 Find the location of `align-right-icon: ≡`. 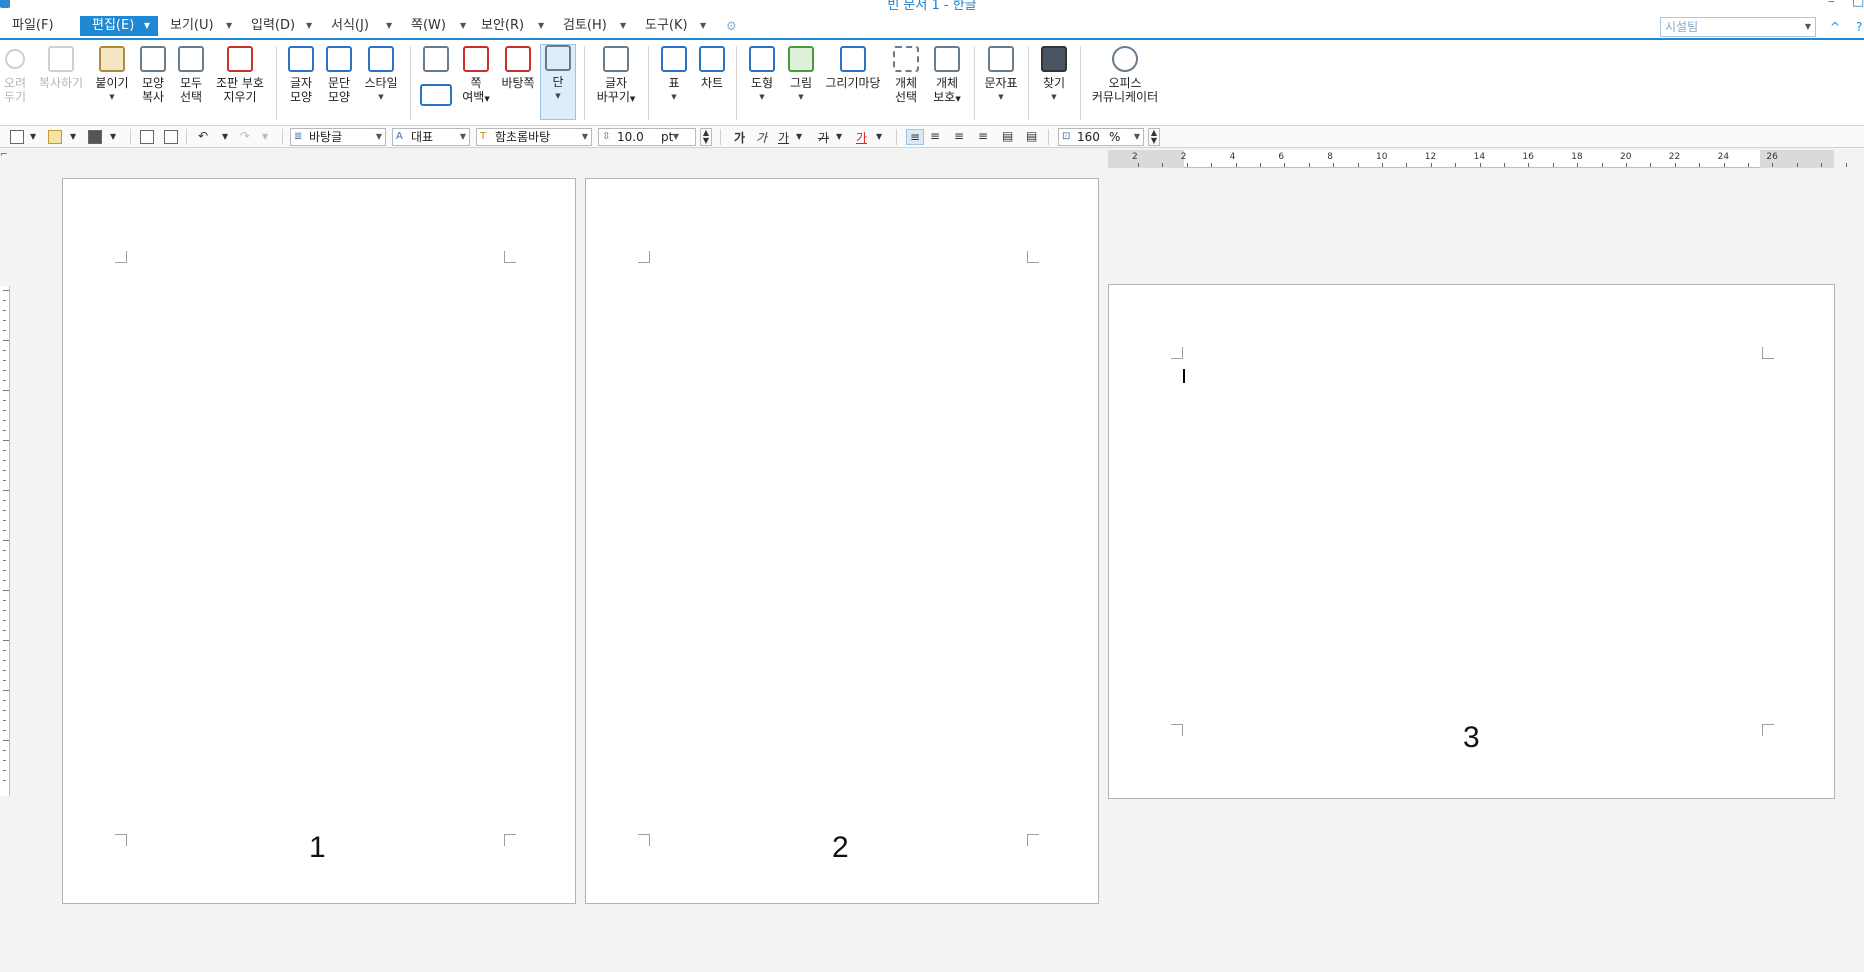

align-right-icon: ≡ is located at coordinates (983, 136).